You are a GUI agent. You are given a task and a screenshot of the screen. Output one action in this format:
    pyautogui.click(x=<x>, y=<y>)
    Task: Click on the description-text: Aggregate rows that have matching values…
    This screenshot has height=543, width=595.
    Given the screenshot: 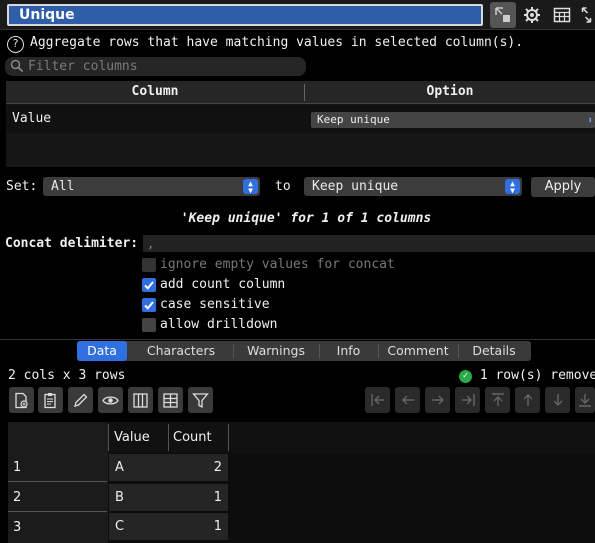 What is the action you would take?
    pyautogui.click(x=277, y=42)
    